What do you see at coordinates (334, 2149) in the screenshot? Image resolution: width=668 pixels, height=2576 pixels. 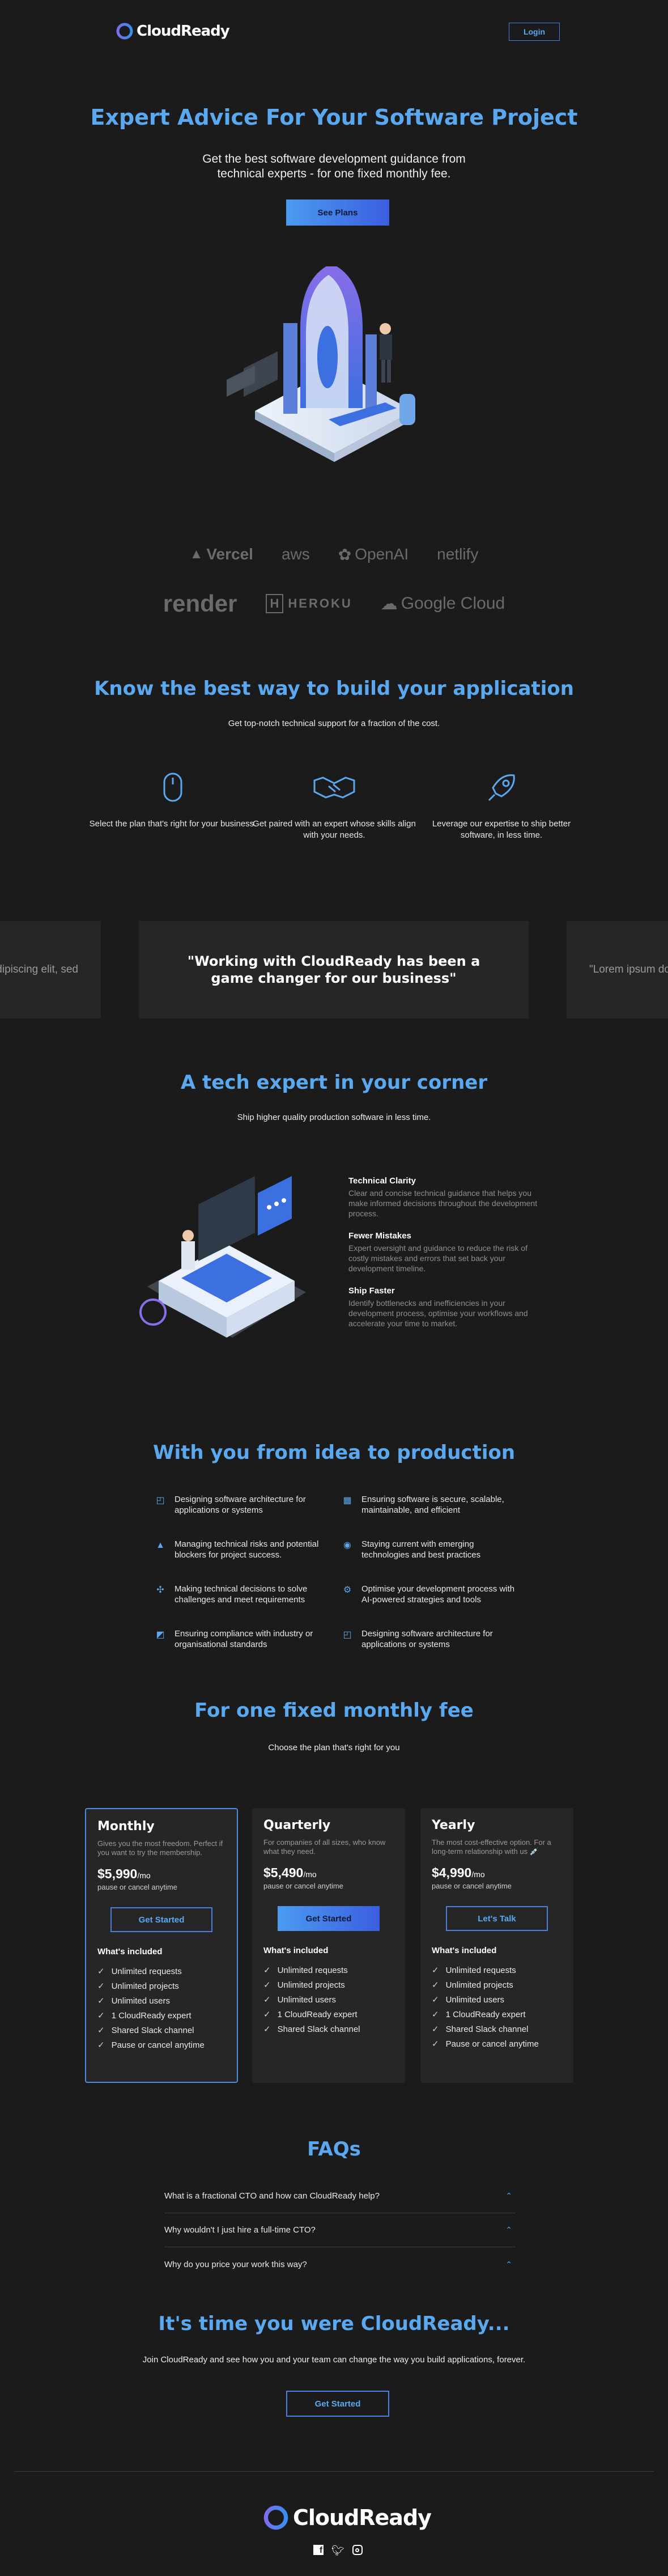 I see `faqs-title: FAQs` at bounding box center [334, 2149].